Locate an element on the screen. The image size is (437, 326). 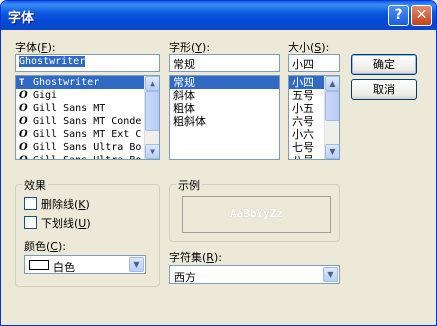
size-scroll-up-button: ▲ is located at coordinates (332, 83).